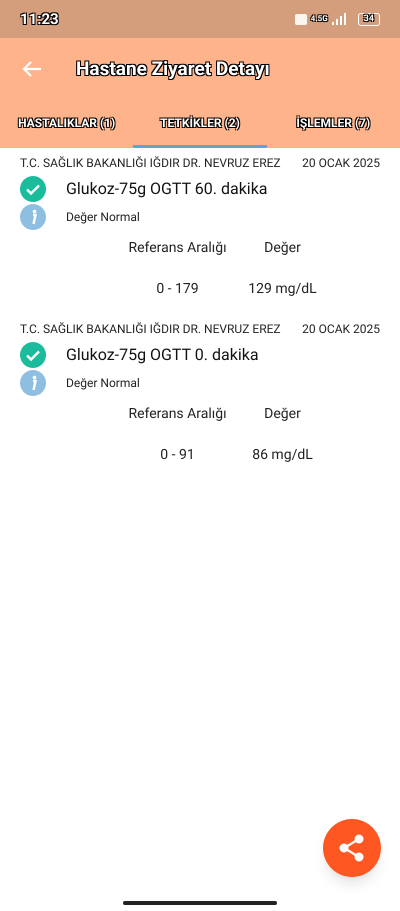  I want to click on network-label: 4.5G, so click(319, 18).